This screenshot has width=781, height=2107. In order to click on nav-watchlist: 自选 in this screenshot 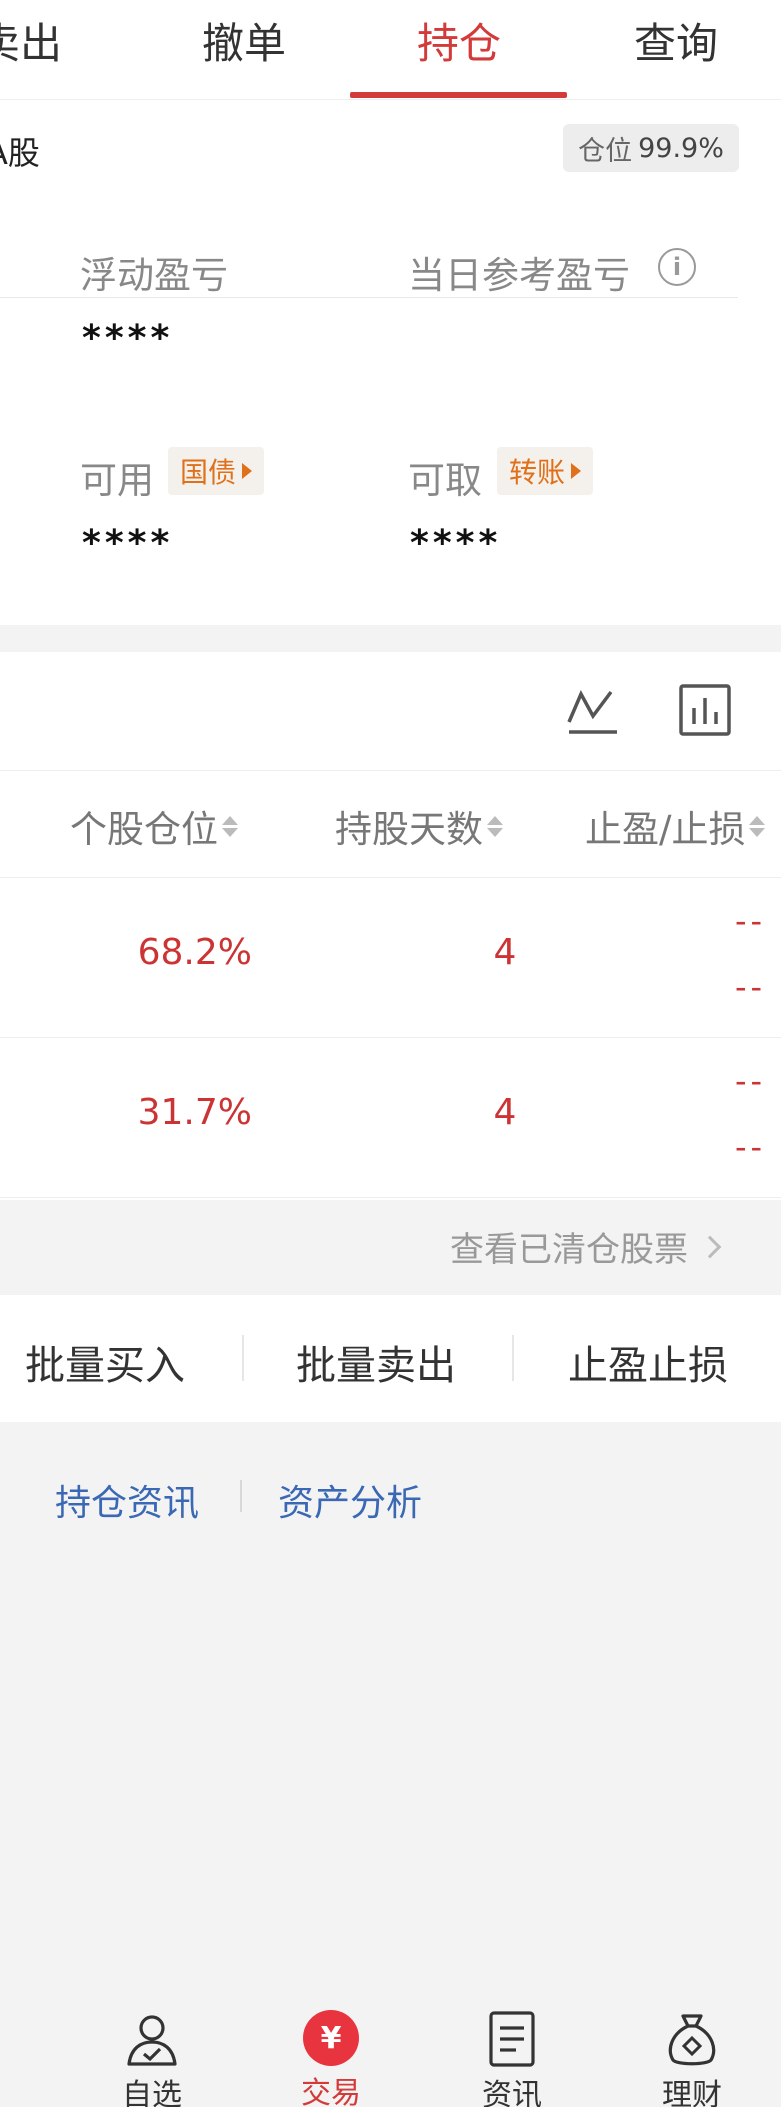, I will do `click(152, 2058)`.